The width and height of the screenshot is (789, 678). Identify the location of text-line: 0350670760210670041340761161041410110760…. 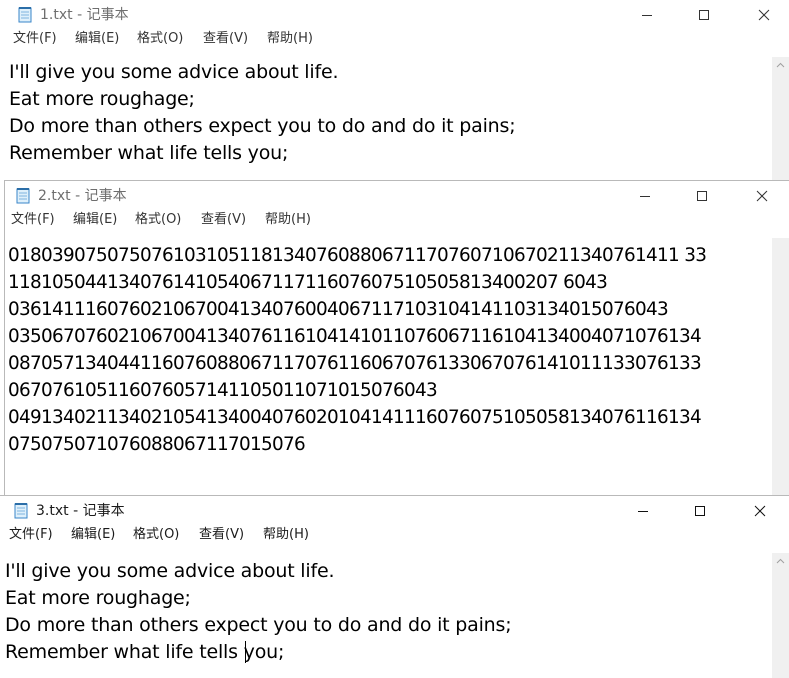
(355, 336).